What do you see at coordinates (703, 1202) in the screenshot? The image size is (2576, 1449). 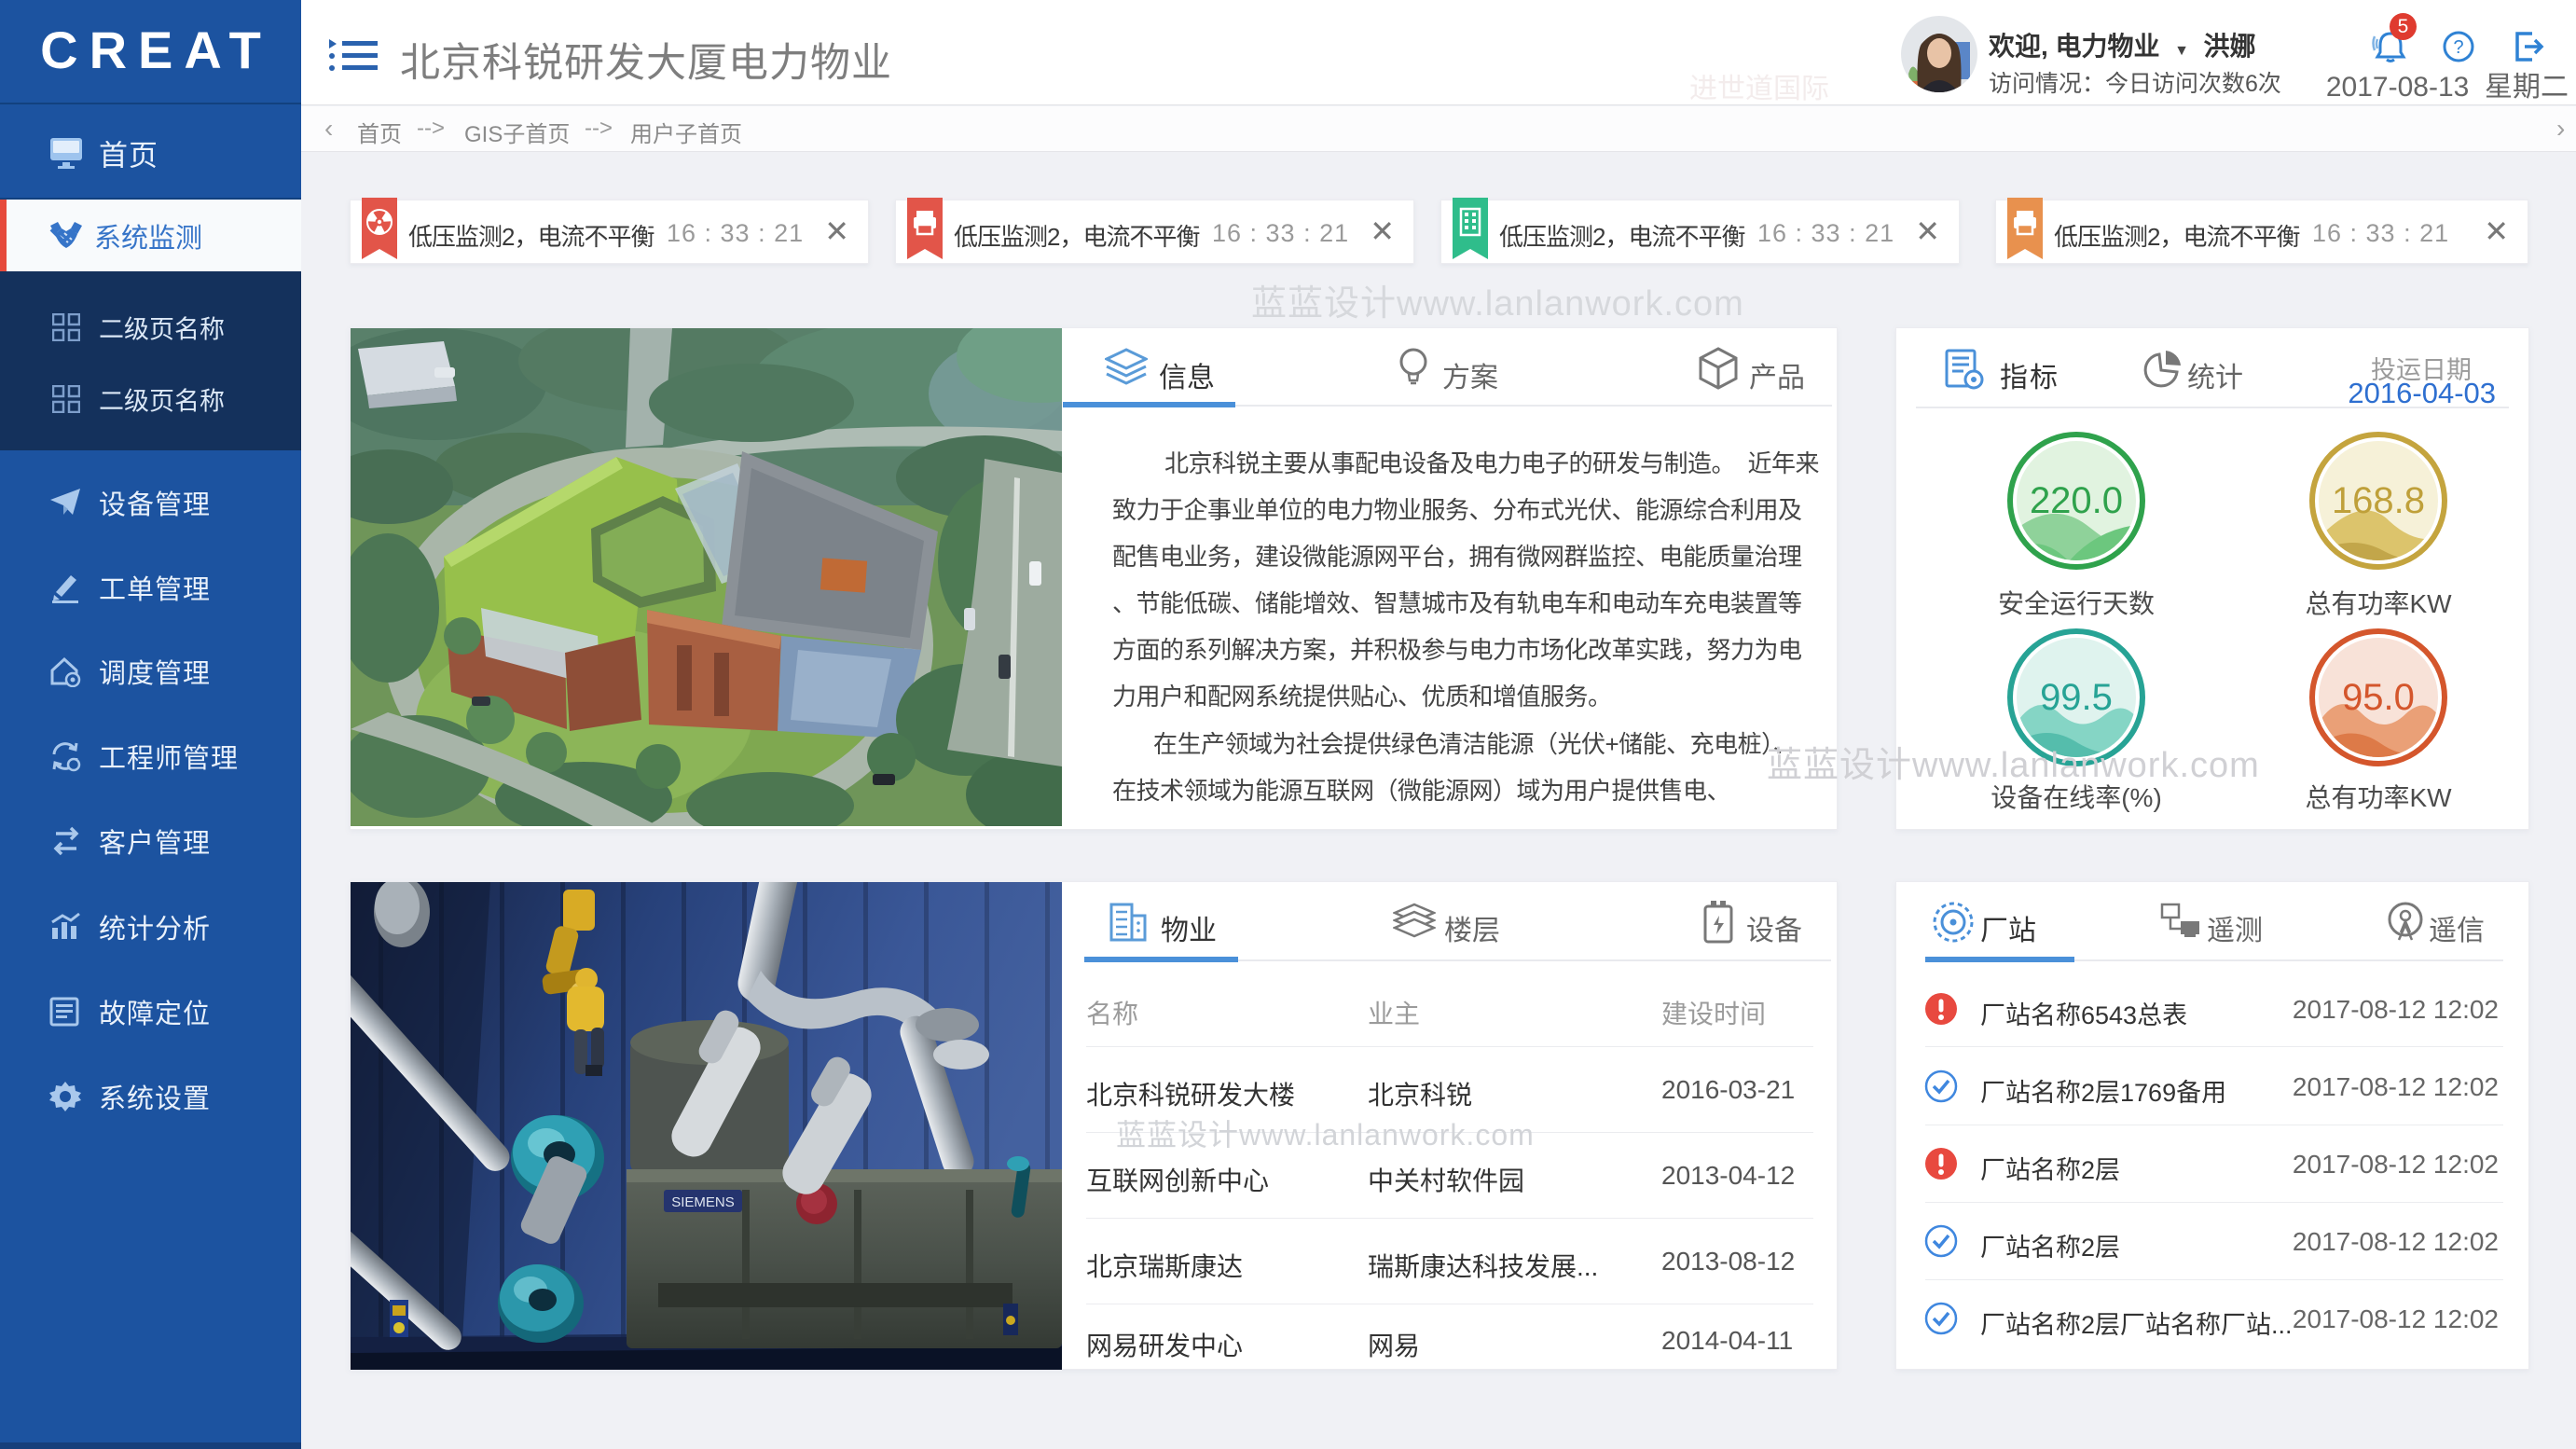 I see `svg-text: SIEMENS` at bounding box center [703, 1202].